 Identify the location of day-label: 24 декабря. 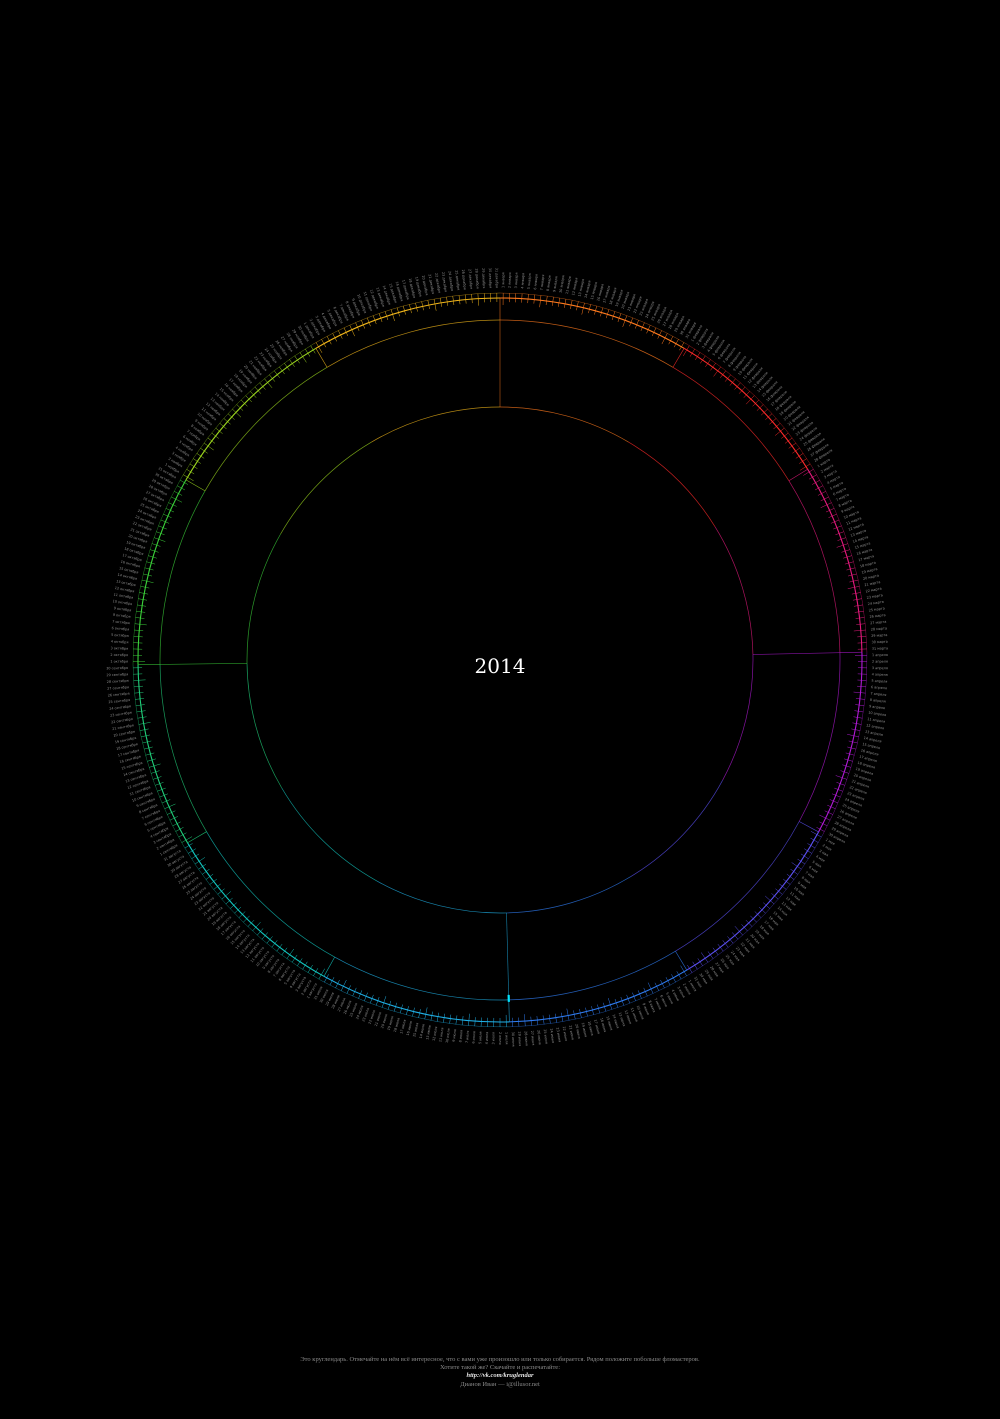
(451, 281).